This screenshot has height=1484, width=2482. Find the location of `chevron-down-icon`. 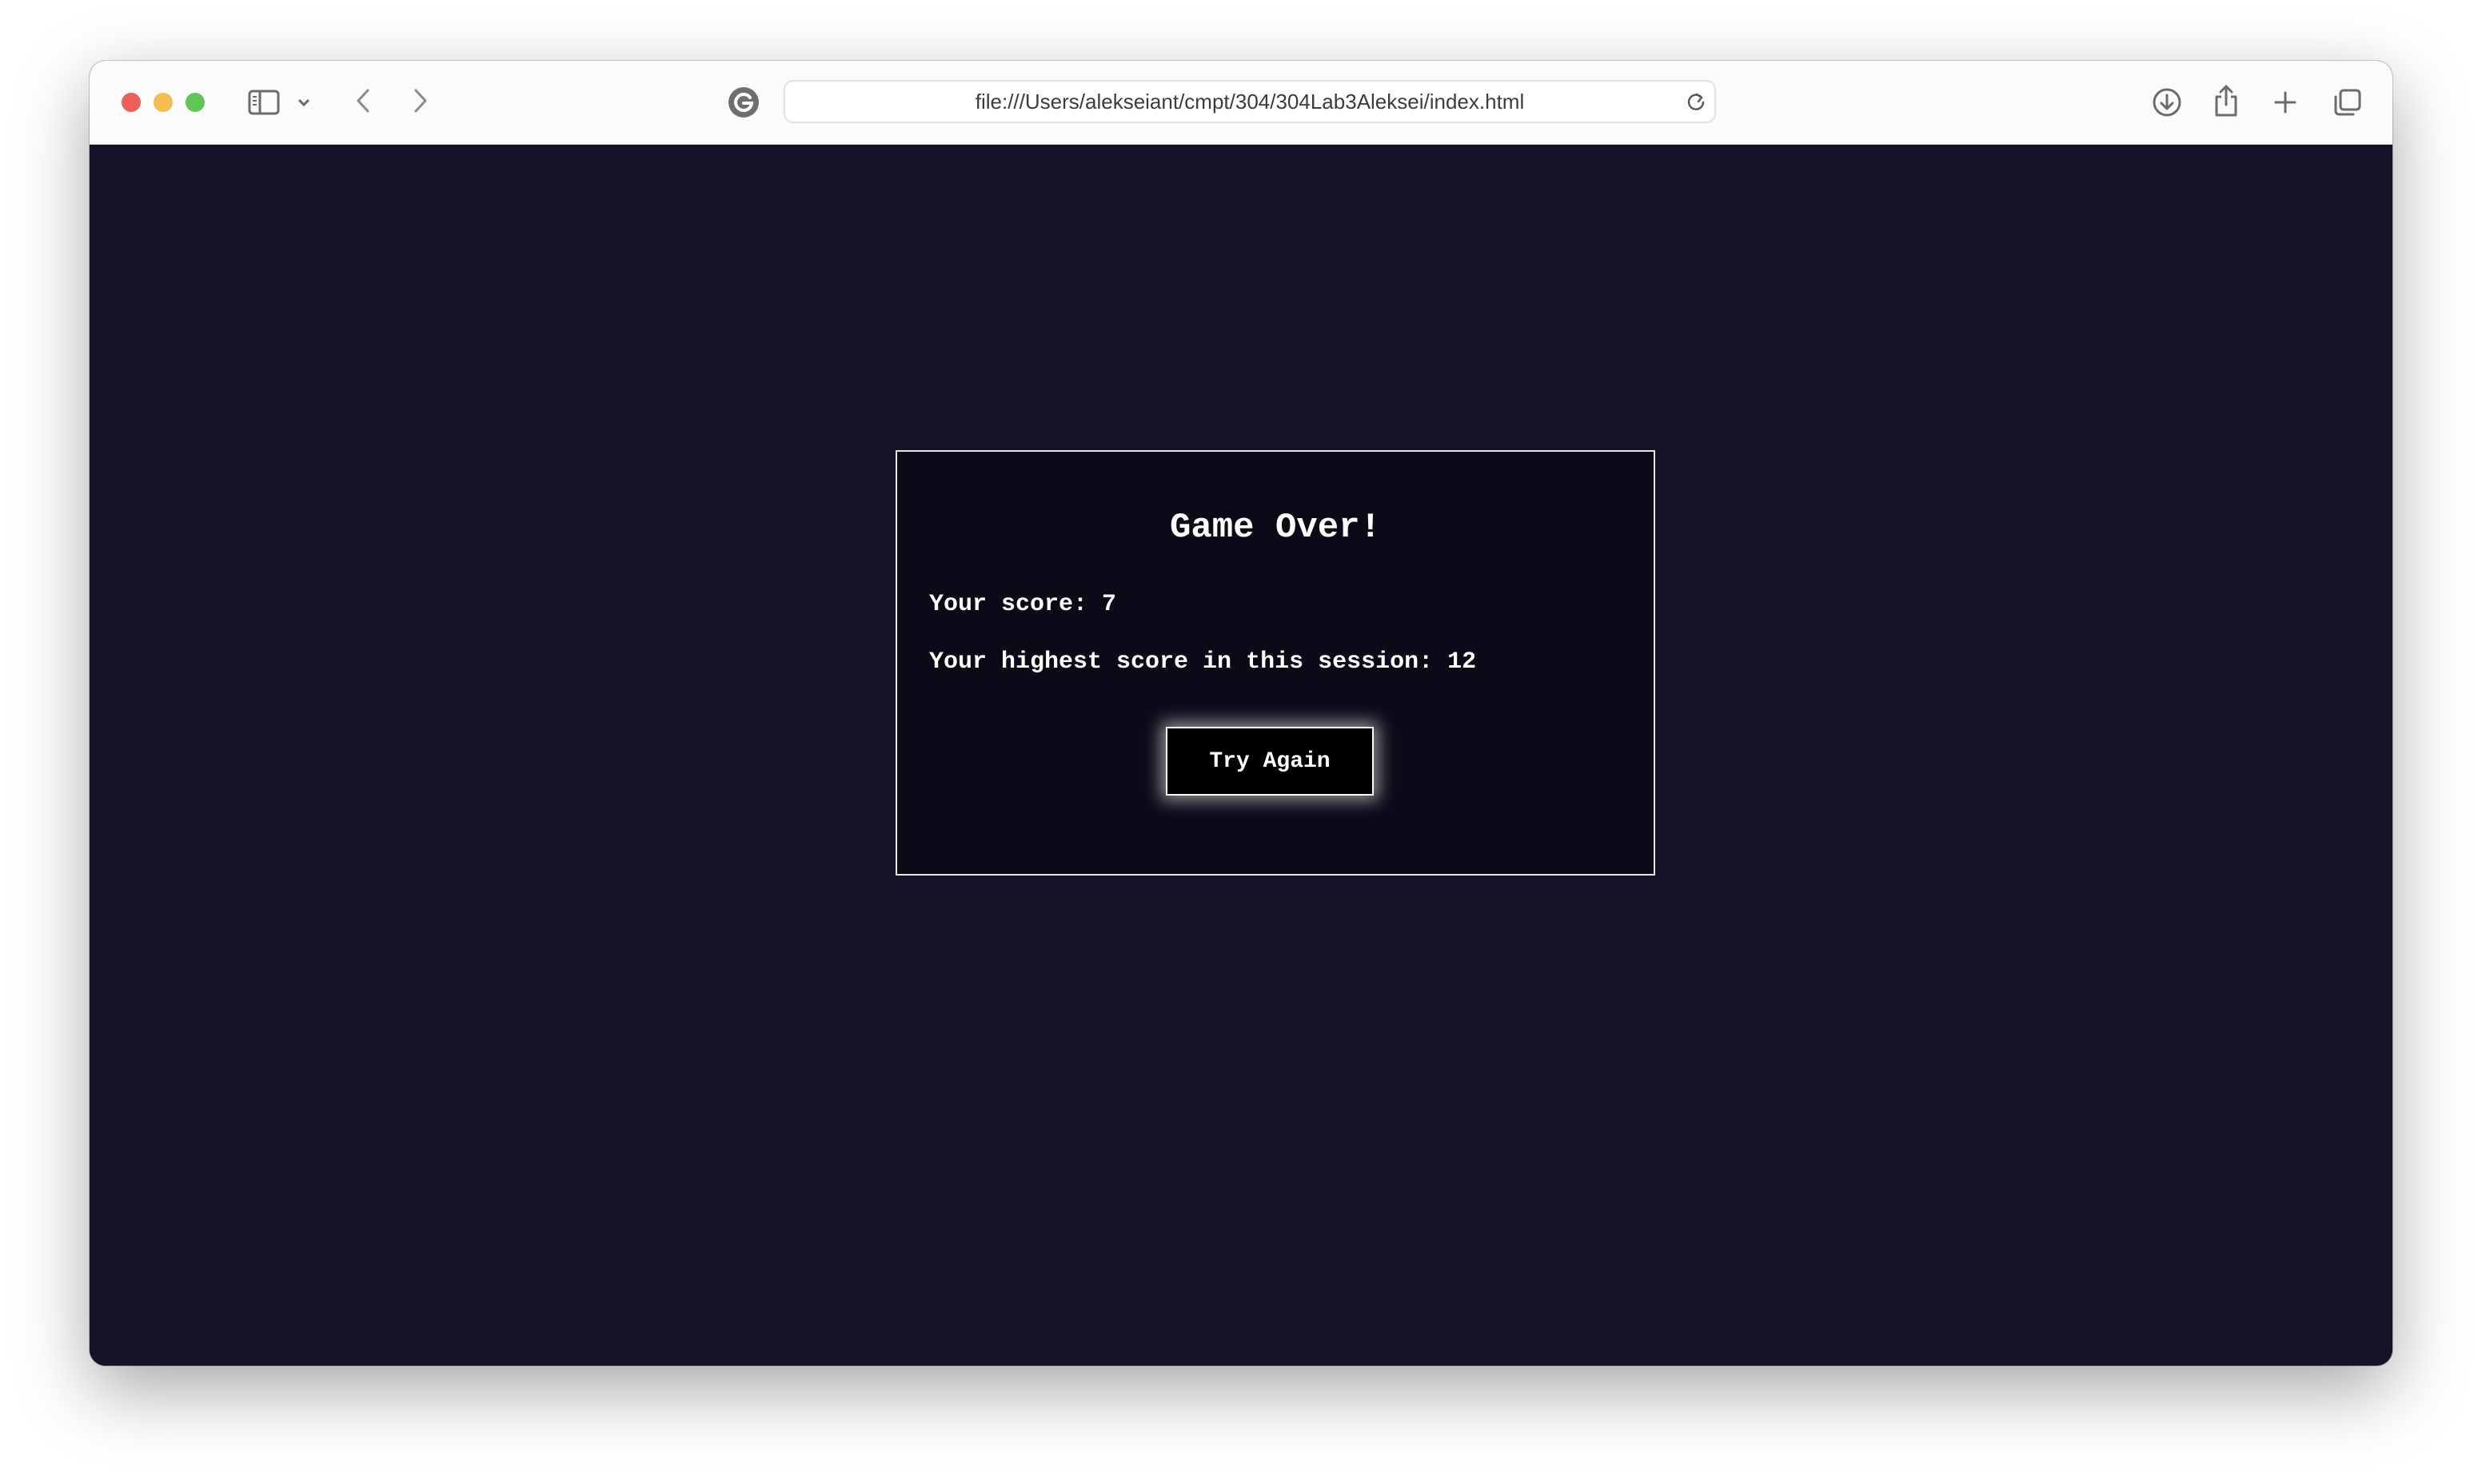

chevron-down-icon is located at coordinates (303, 102).